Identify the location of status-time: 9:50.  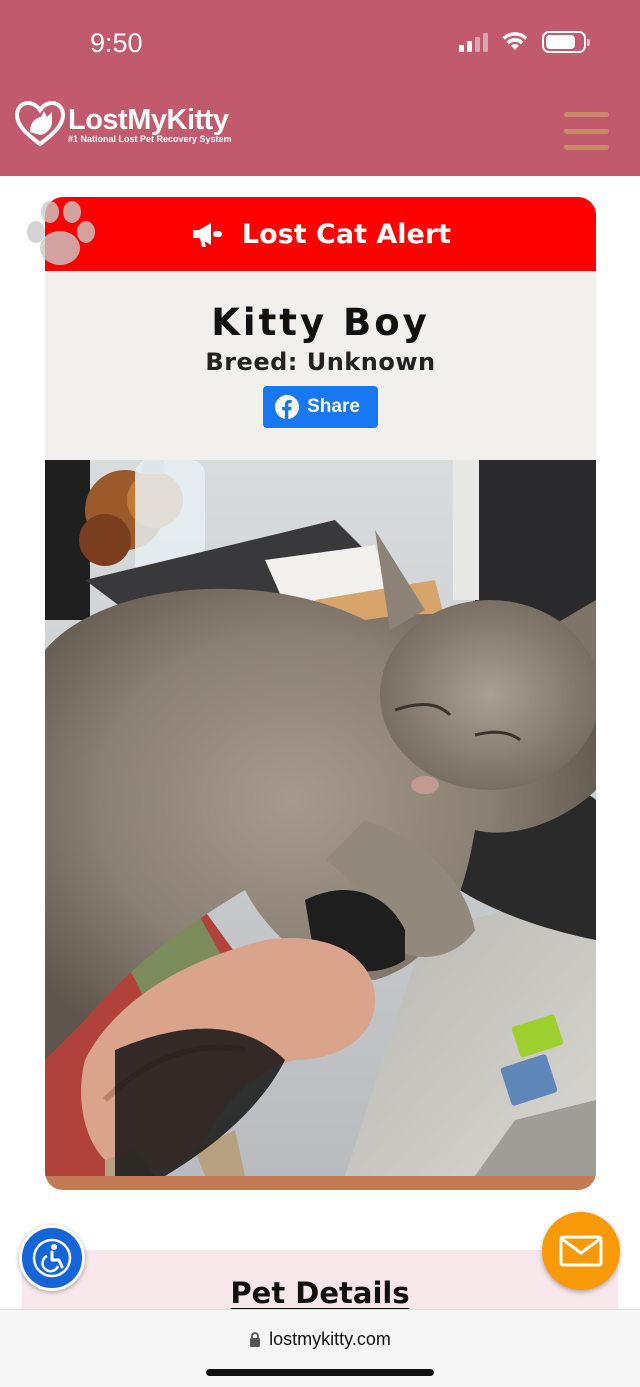
(116, 43).